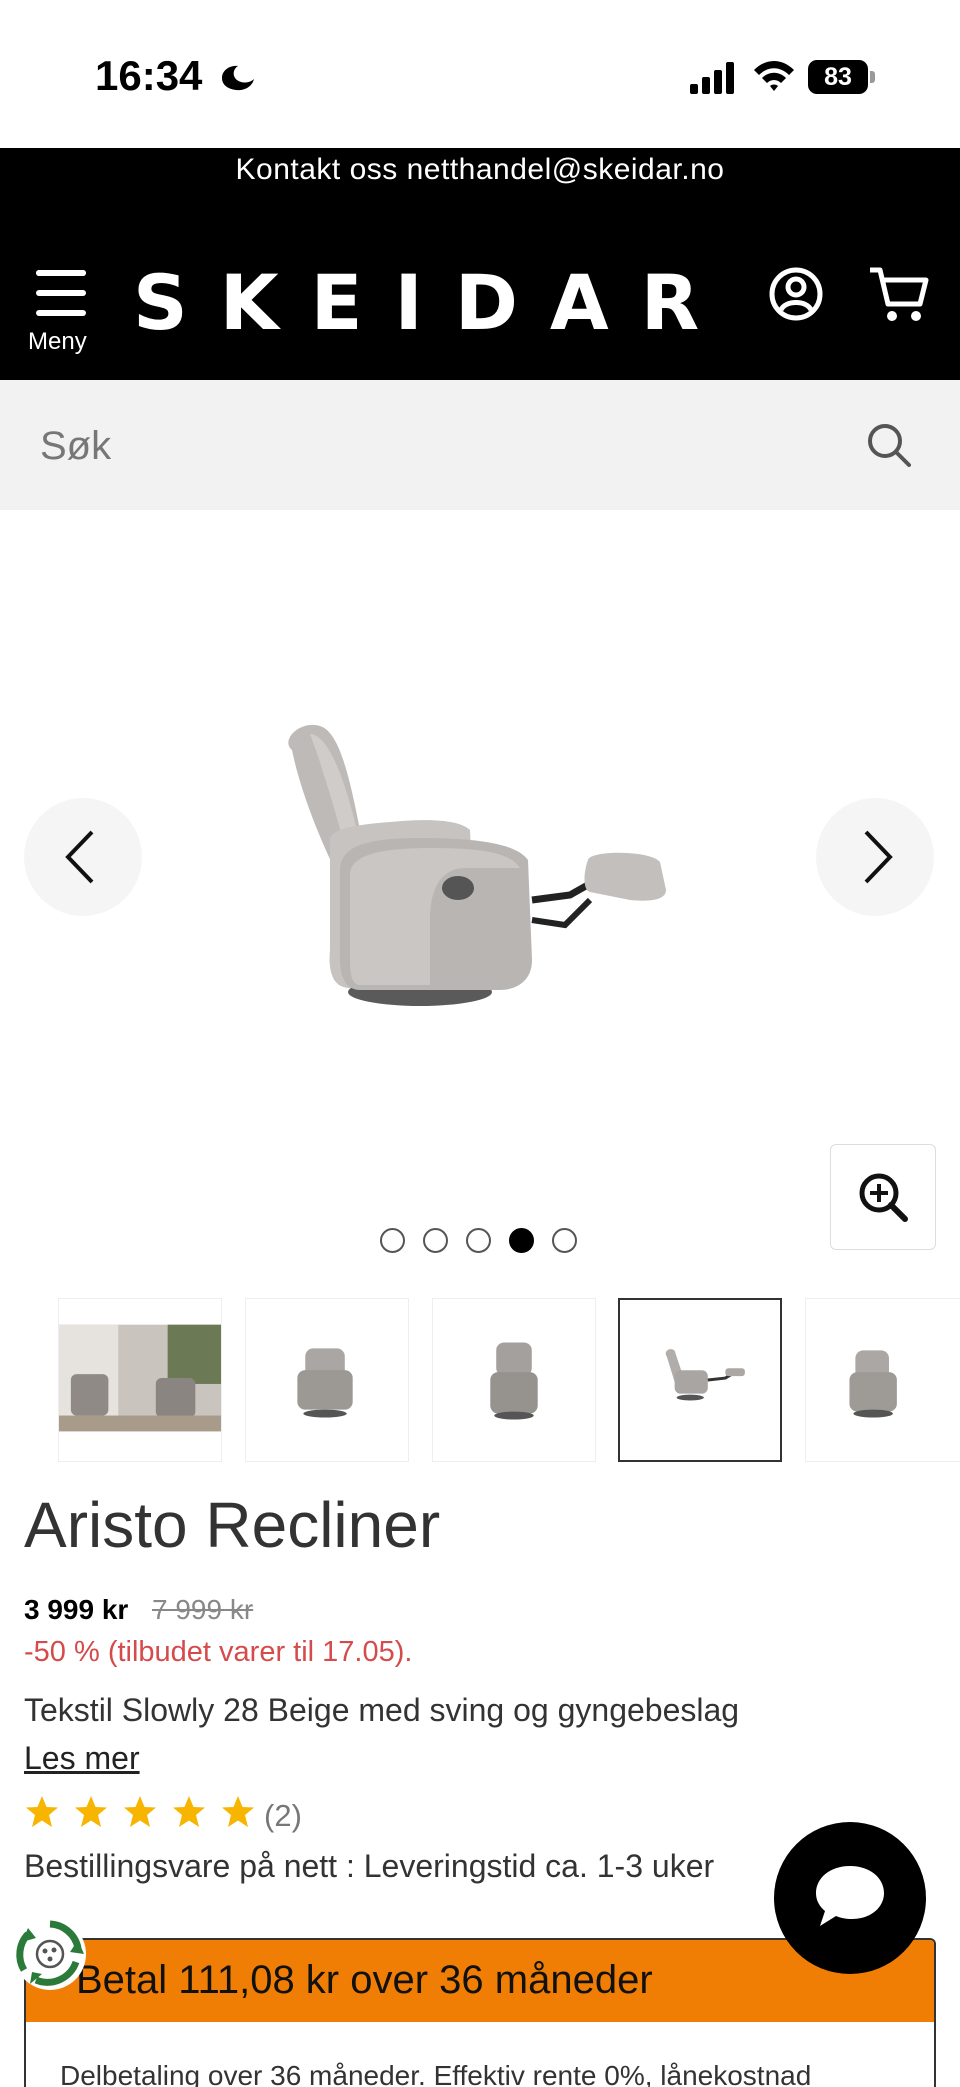 This screenshot has width=960, height=2087. I want to click on current-price: 3 999 kr, so click(76, 1609).